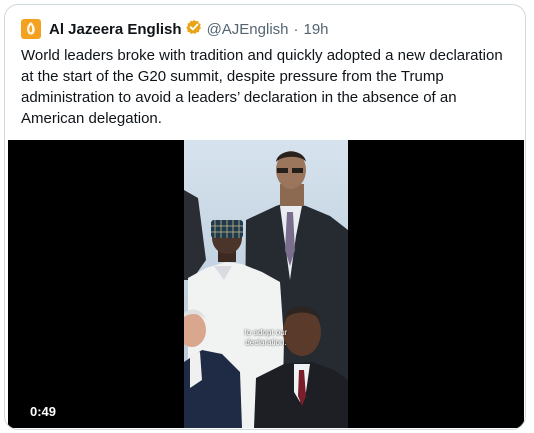  What do you see at coordinates (115, 29) in the screenshot?
I see `author-name: Al Jazeera English` at bounding box center [115, 29].